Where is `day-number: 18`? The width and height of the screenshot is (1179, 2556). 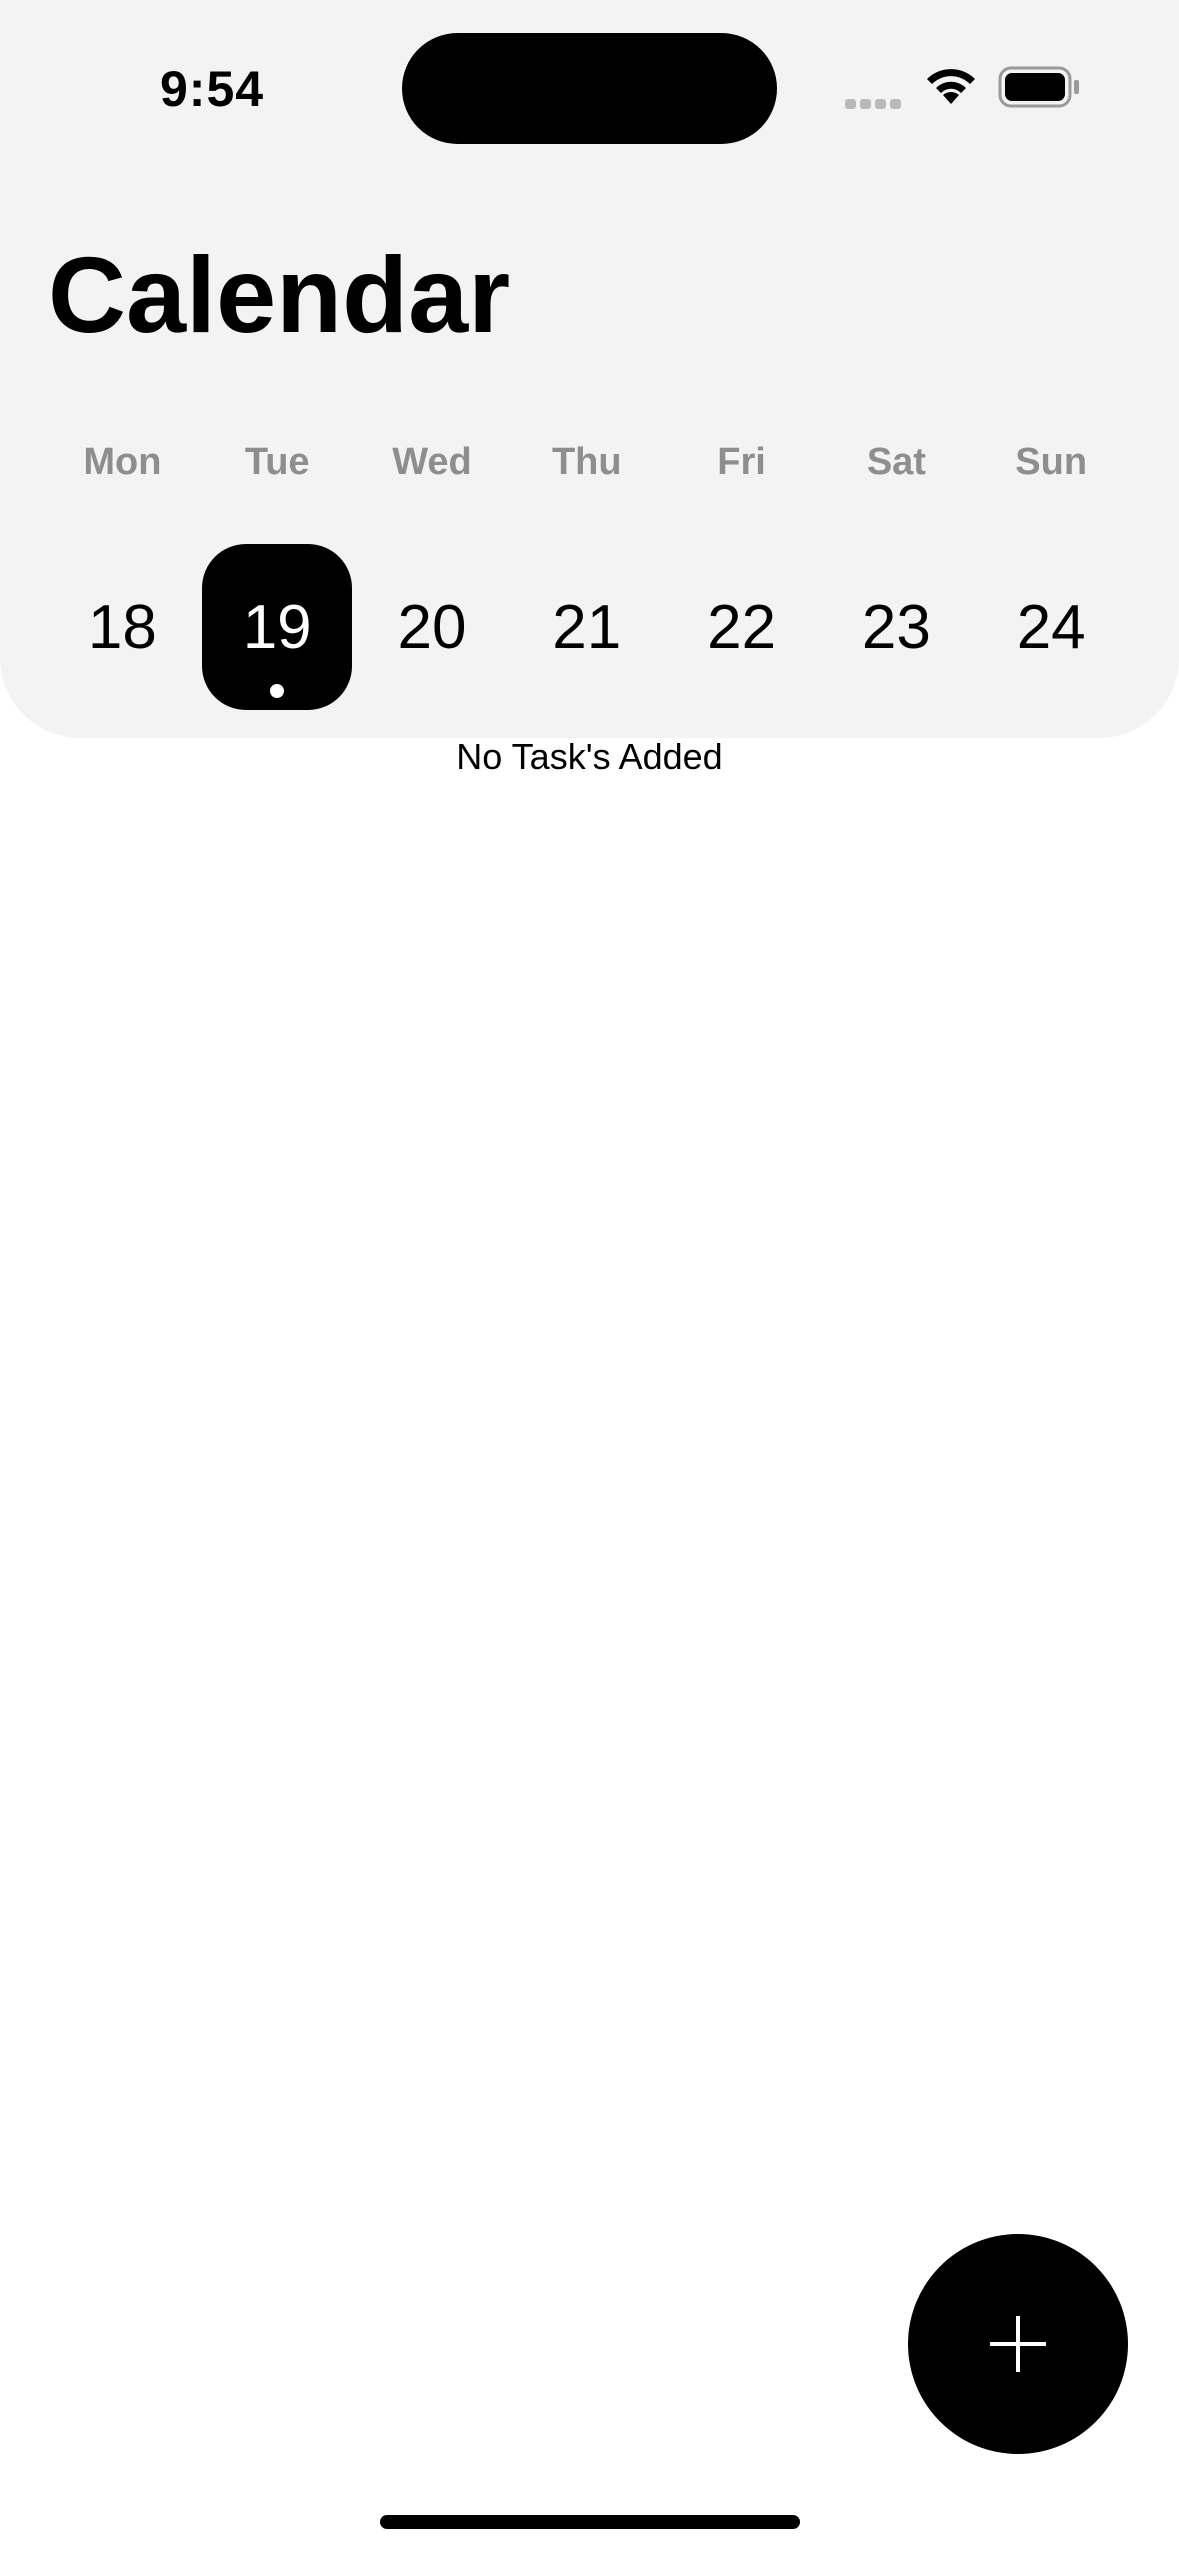 day-number: 18 is located at coordinates (122, 627).